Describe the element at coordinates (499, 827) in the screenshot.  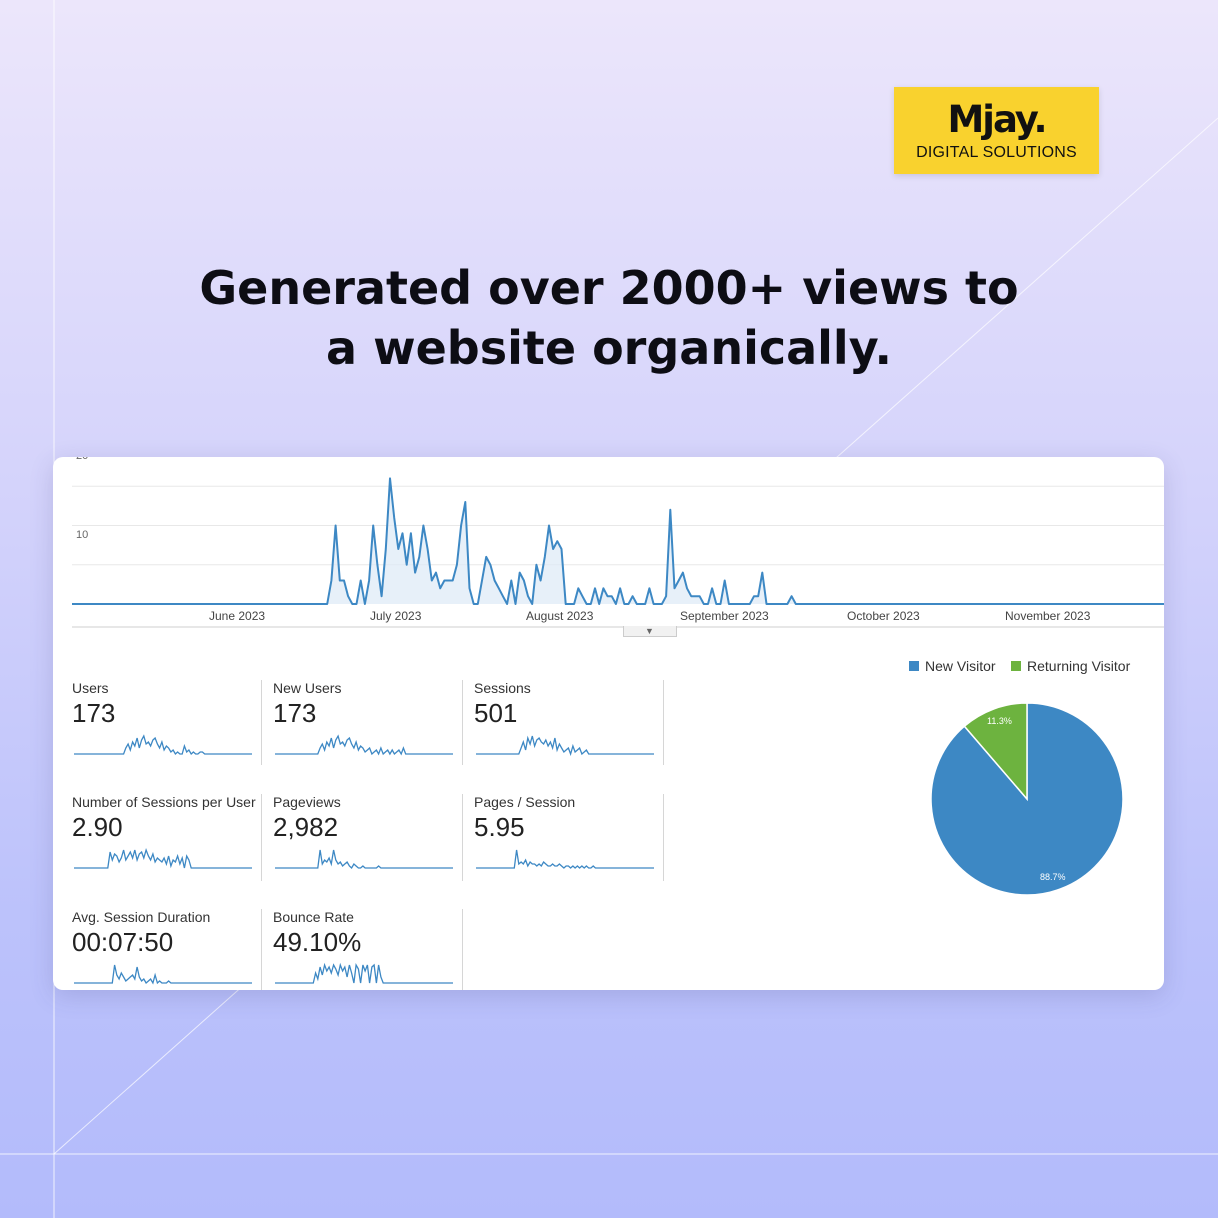
I see `metric-value: 5.95` at that location.